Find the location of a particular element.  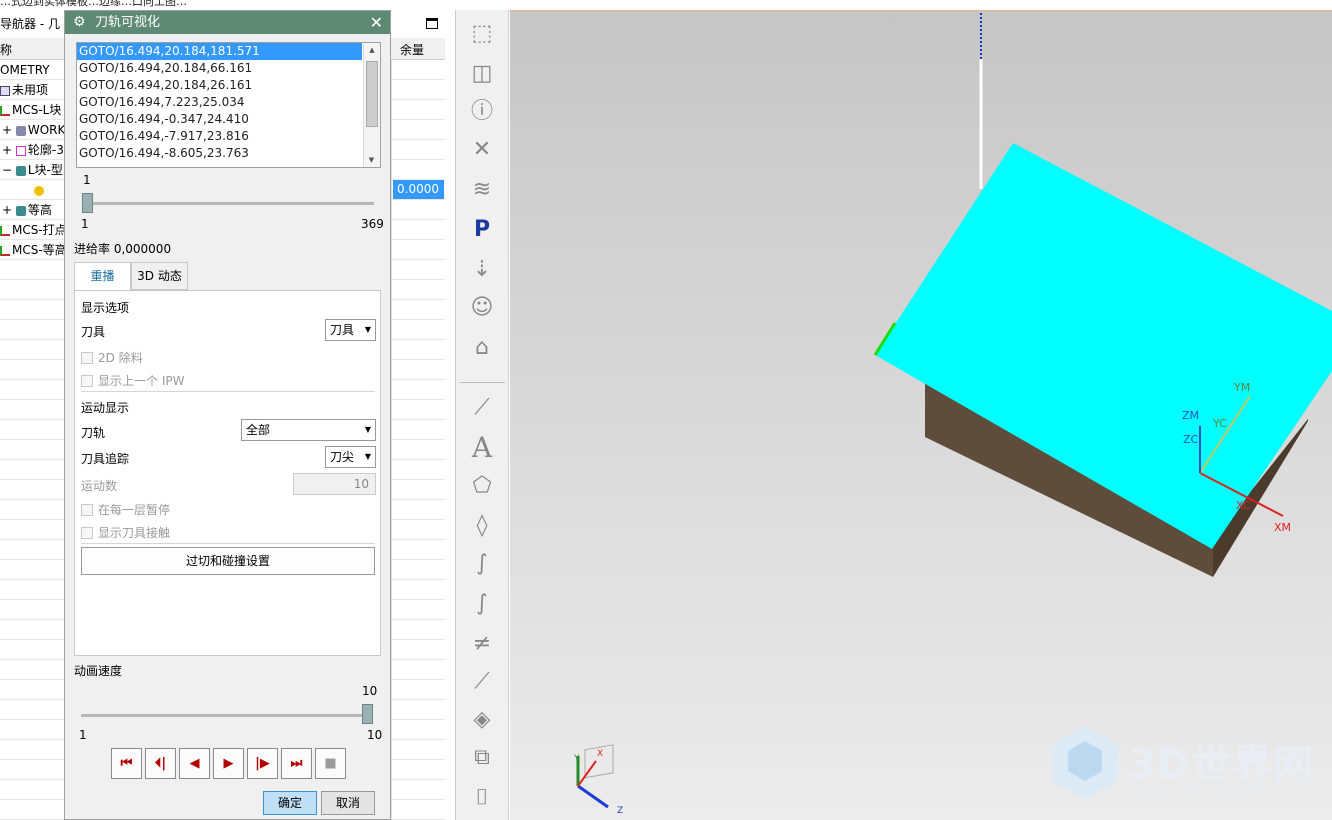

stock-cell-selected: 0.0000 is located at coordinates (418, 189).